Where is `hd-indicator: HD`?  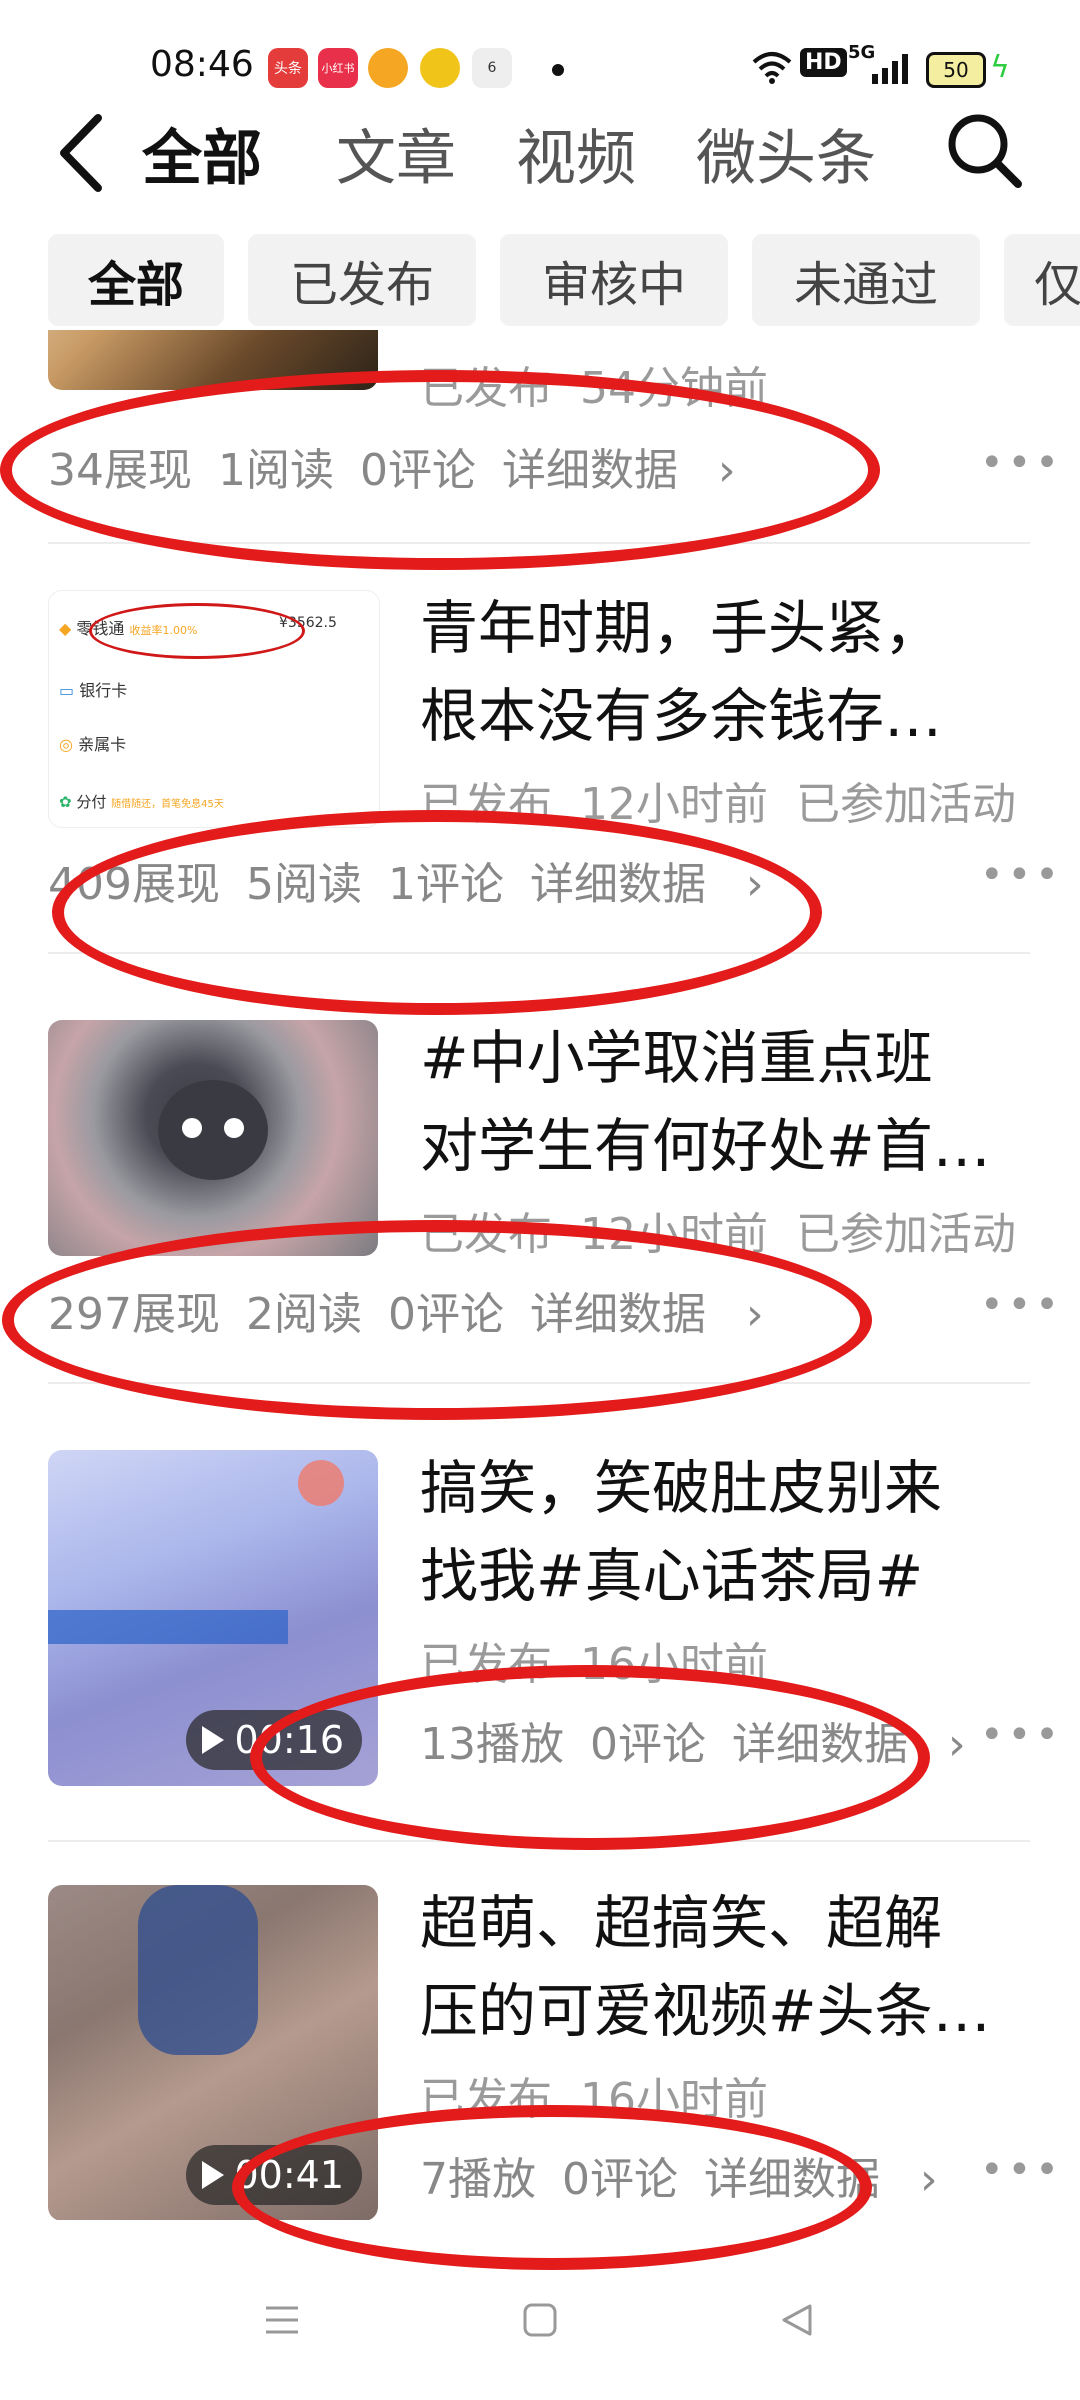 hd-indicator: HD is located at coordinates (823, 62).